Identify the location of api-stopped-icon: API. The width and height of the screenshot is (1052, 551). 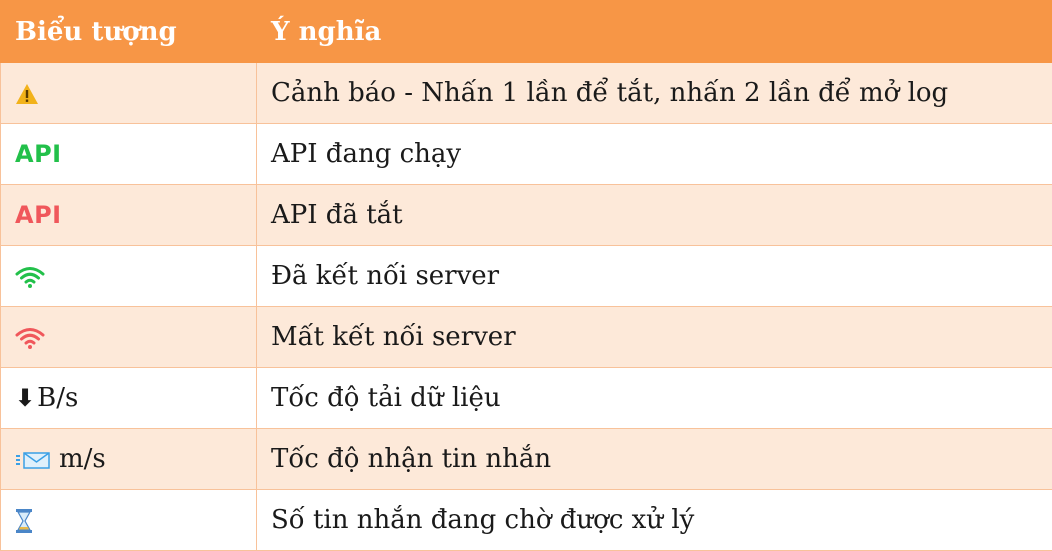
(38, 215).